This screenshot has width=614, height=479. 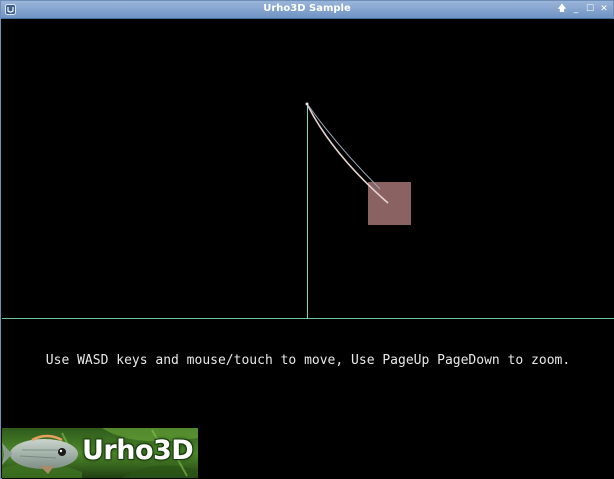 I want to click on window-title: Urho3D Sample, so click(x=307, y=8).